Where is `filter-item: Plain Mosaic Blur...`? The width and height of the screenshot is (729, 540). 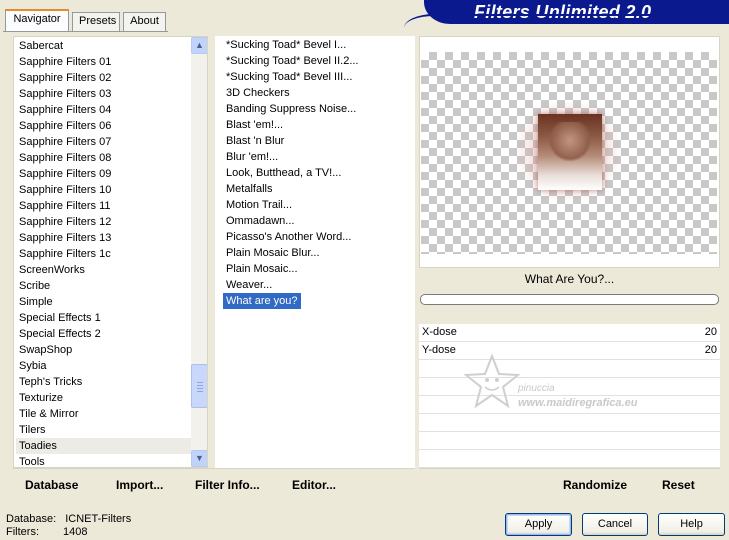
filter-item: Plain Mosaic Blur... is located at coordinates (273, 253).